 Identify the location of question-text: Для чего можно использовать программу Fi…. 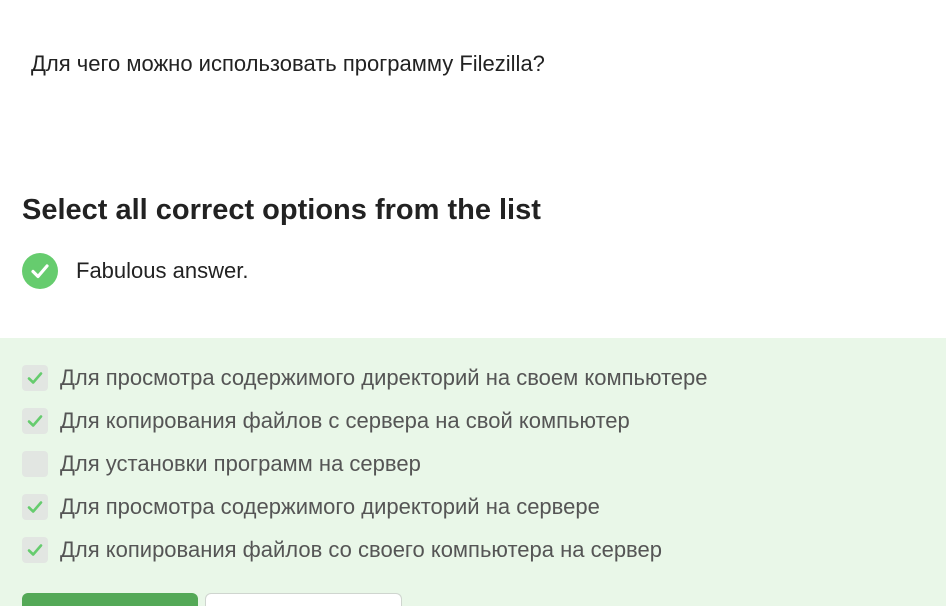
(288, 63).